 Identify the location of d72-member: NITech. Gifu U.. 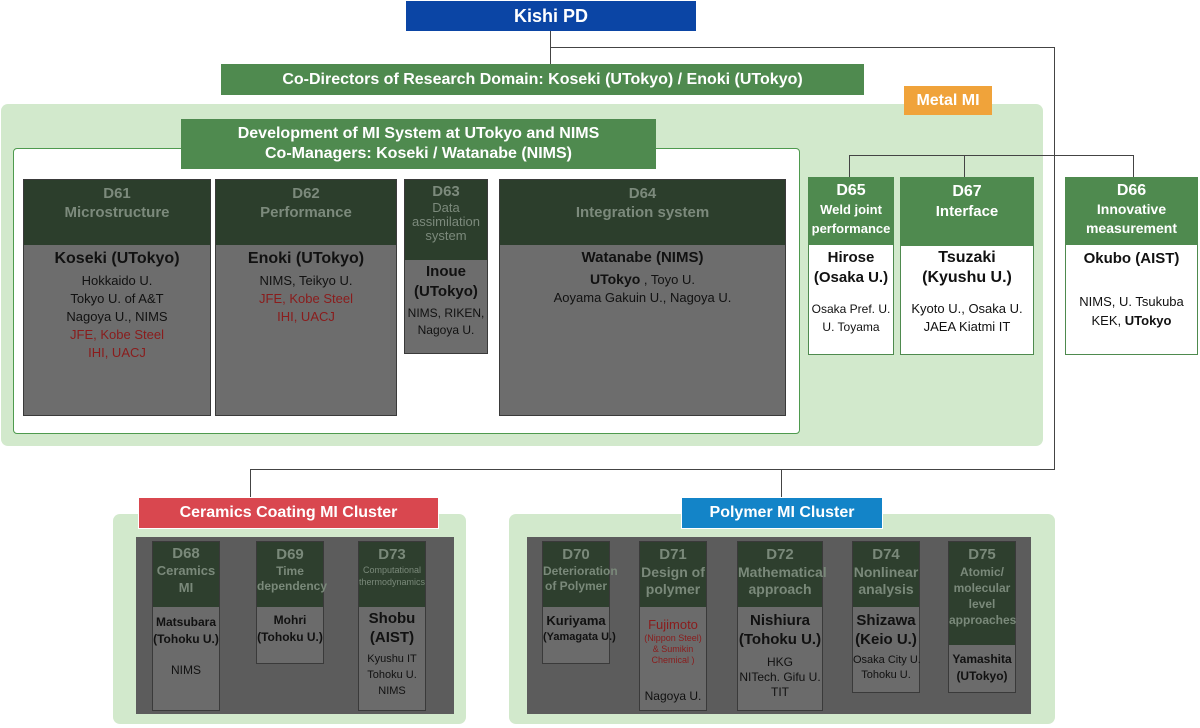
(780, 677).